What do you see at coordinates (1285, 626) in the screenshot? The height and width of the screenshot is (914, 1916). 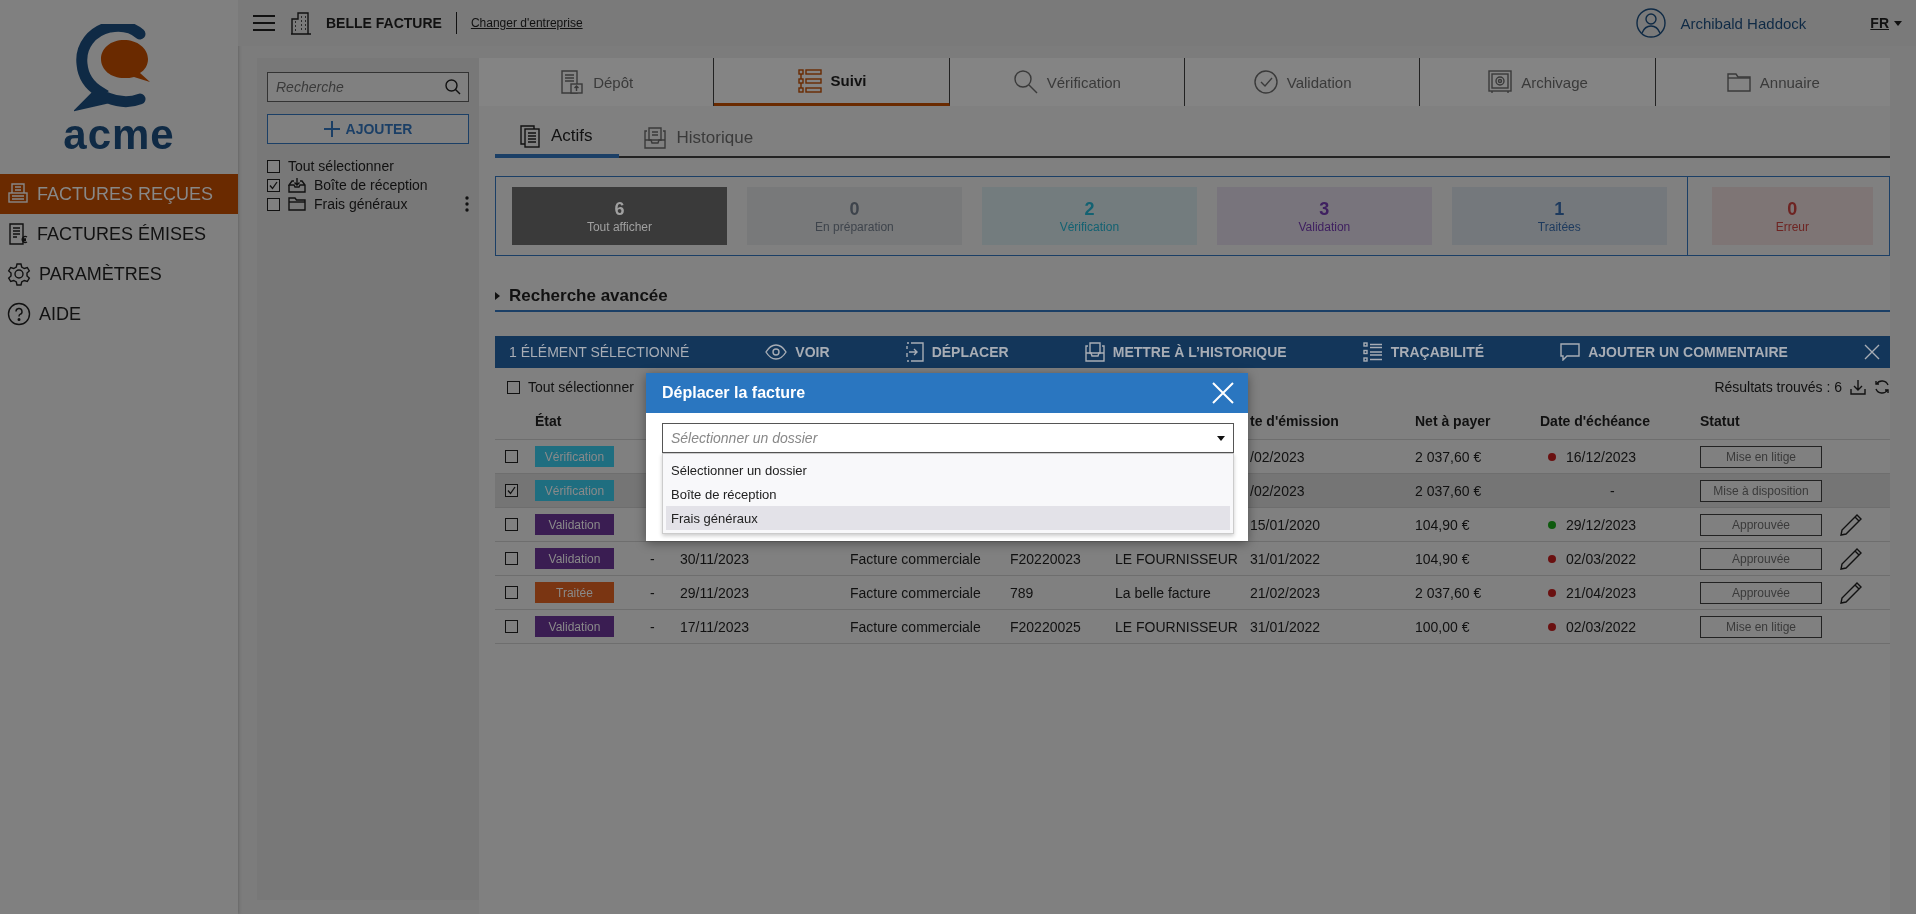 I see `table-cell: 31/01/2022` at bounding box center [1285, 626].